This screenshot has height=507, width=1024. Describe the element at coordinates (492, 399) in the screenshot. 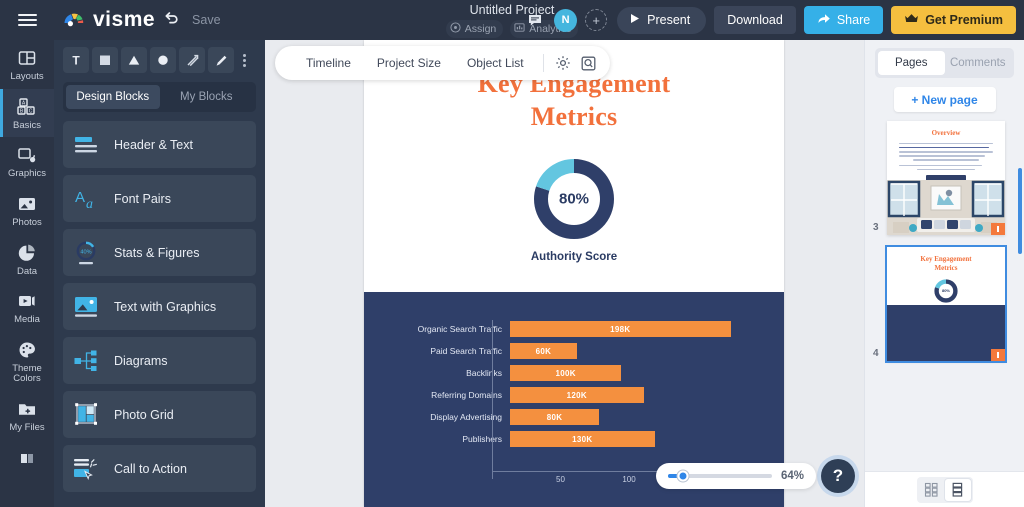

I see `y-axis-line` at that location.